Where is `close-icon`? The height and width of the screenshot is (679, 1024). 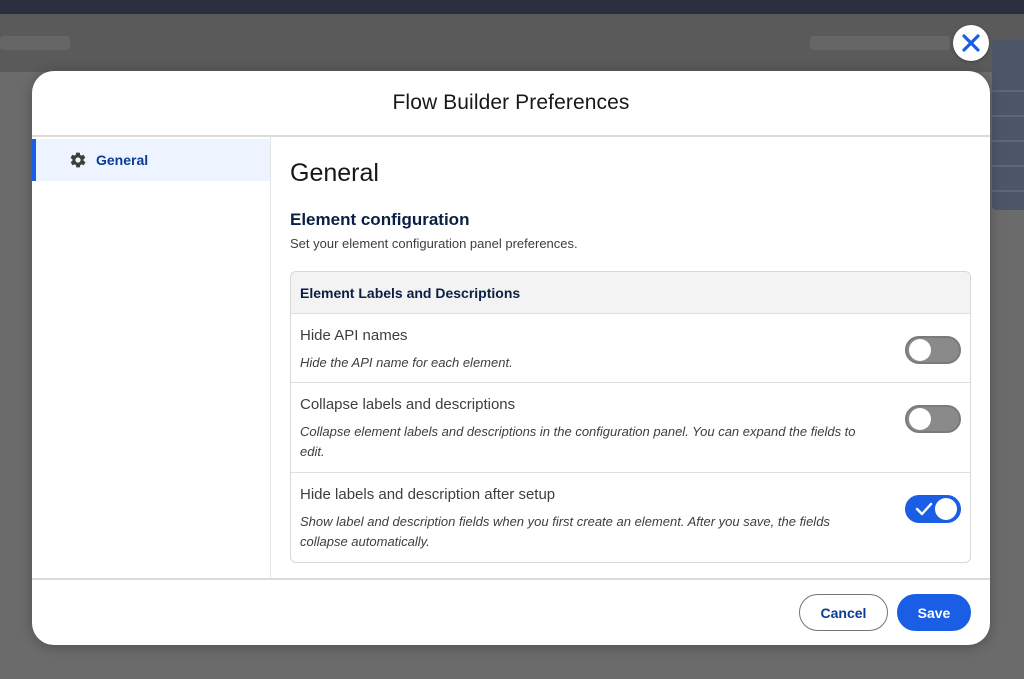
close-icon is located at coordinates (971, 43).